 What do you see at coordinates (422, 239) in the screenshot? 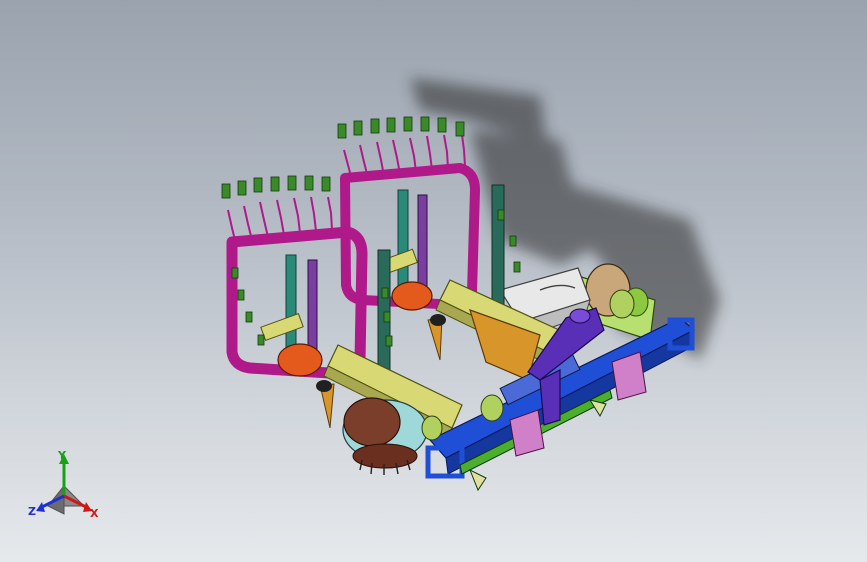
I see `frame-unit-rear` at bounding box center [422, 239].